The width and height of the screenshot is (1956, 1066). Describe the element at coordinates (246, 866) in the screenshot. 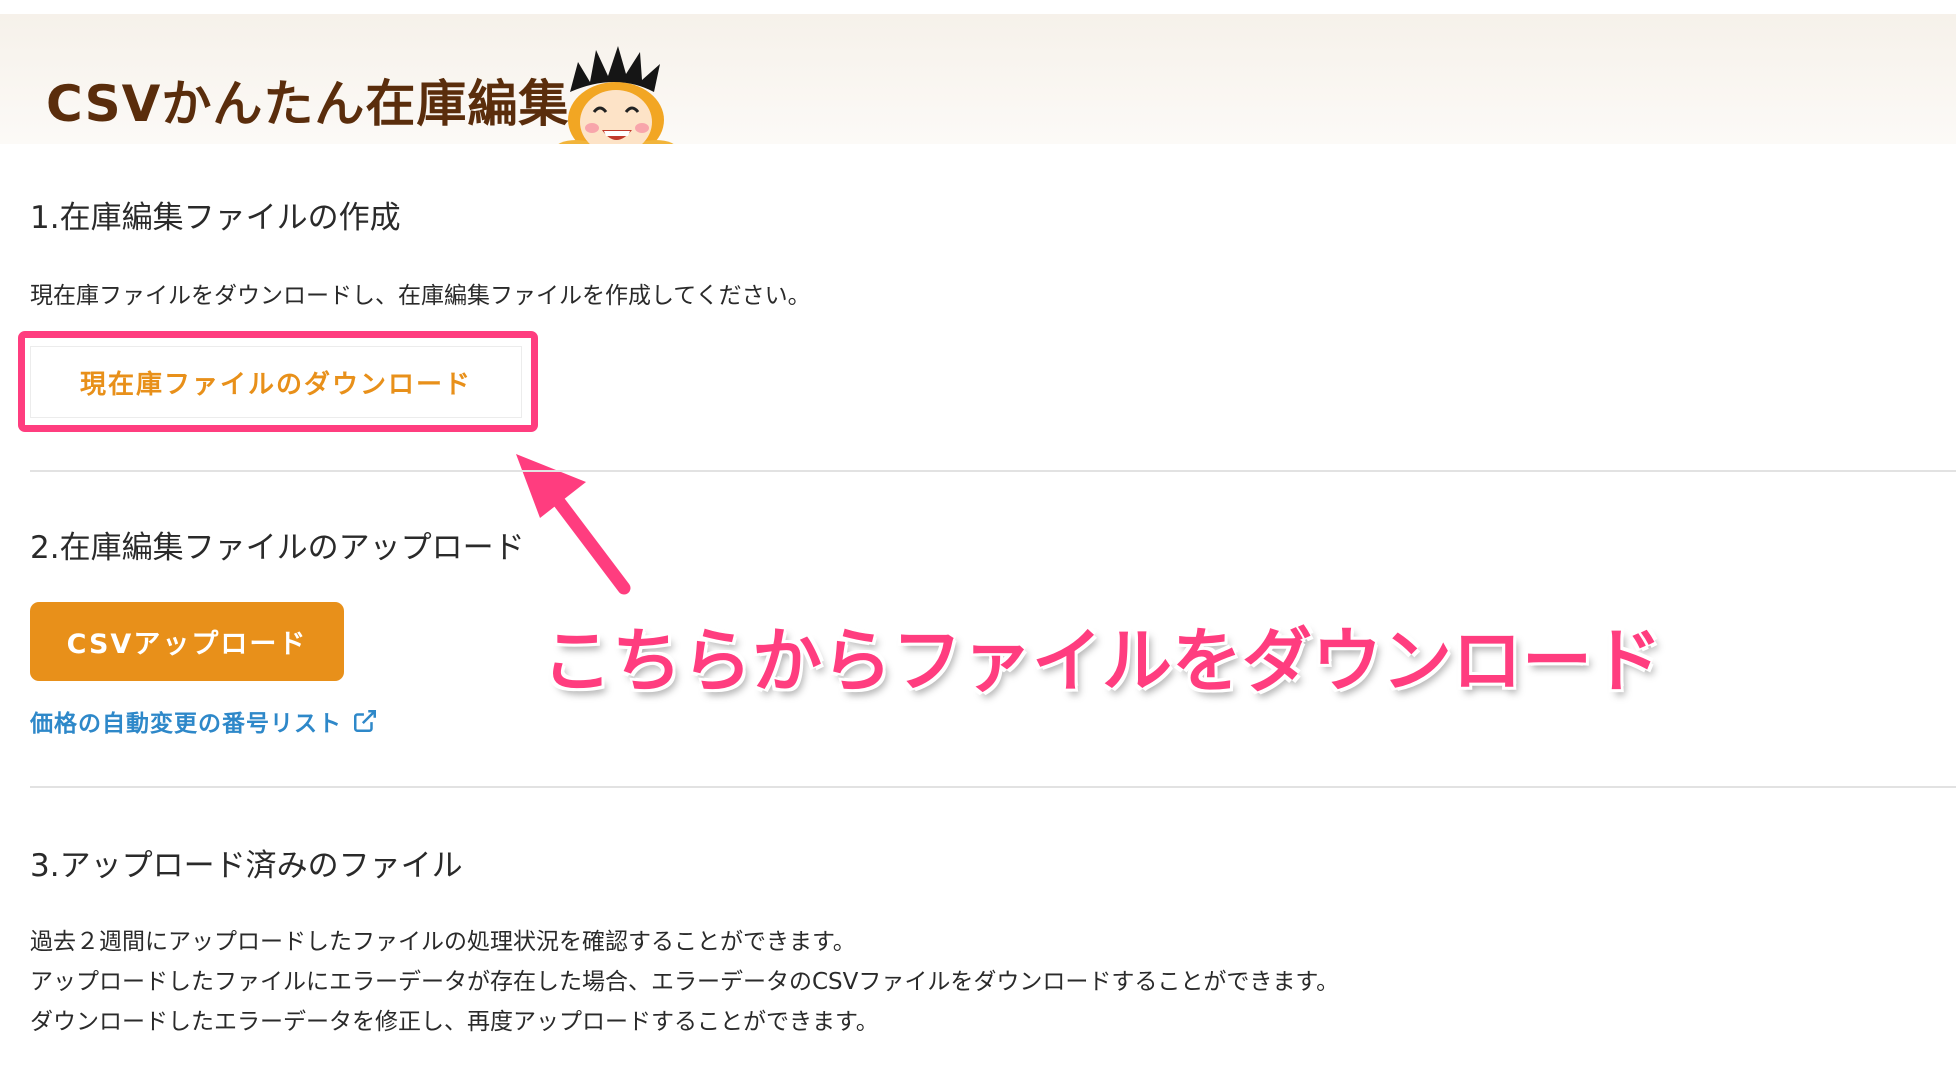

I see `section-heading-uploaded: 3.アップロード済みのファイル` at that location.